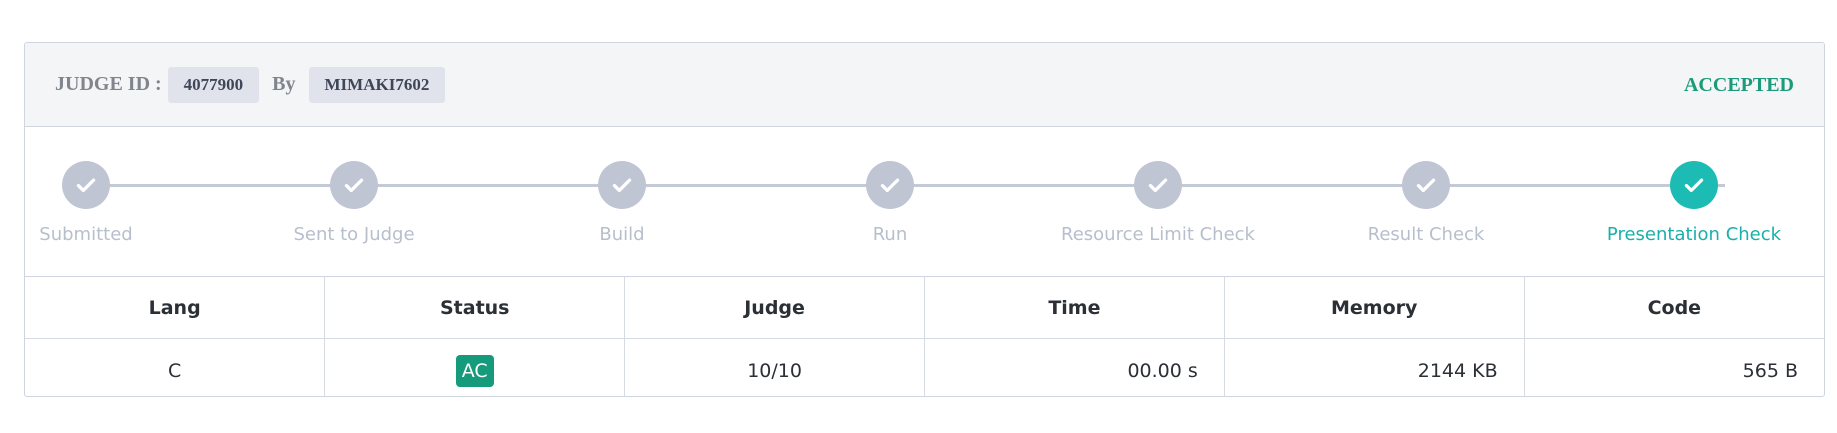 The height and width of the screenshot is (433, 1837). I want to click on judge-id-label: JUDGE ID :, so click(108, 84).